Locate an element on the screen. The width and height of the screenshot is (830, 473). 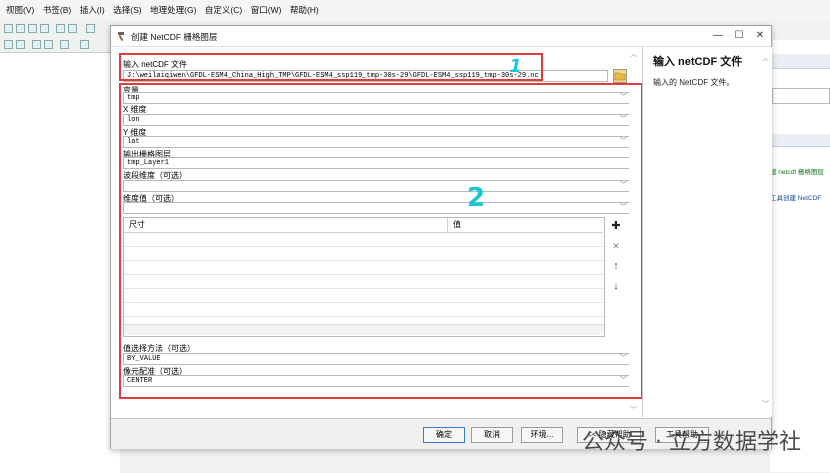
menu-view: 视图(V) is located at coordinates (20, 10).